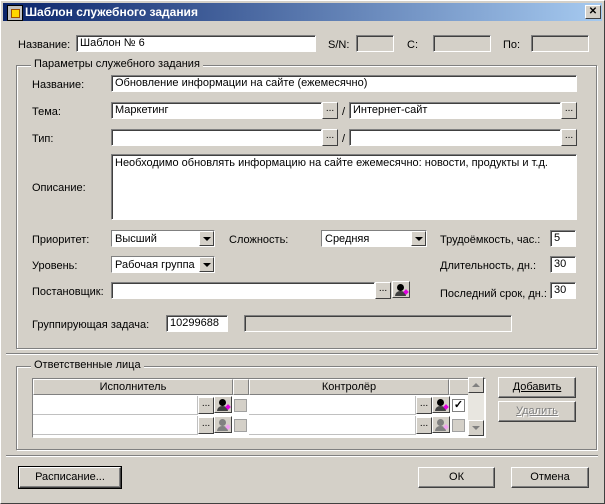 The image size is (605, 504). I want to click on type-slash: /, so click(344, 139).